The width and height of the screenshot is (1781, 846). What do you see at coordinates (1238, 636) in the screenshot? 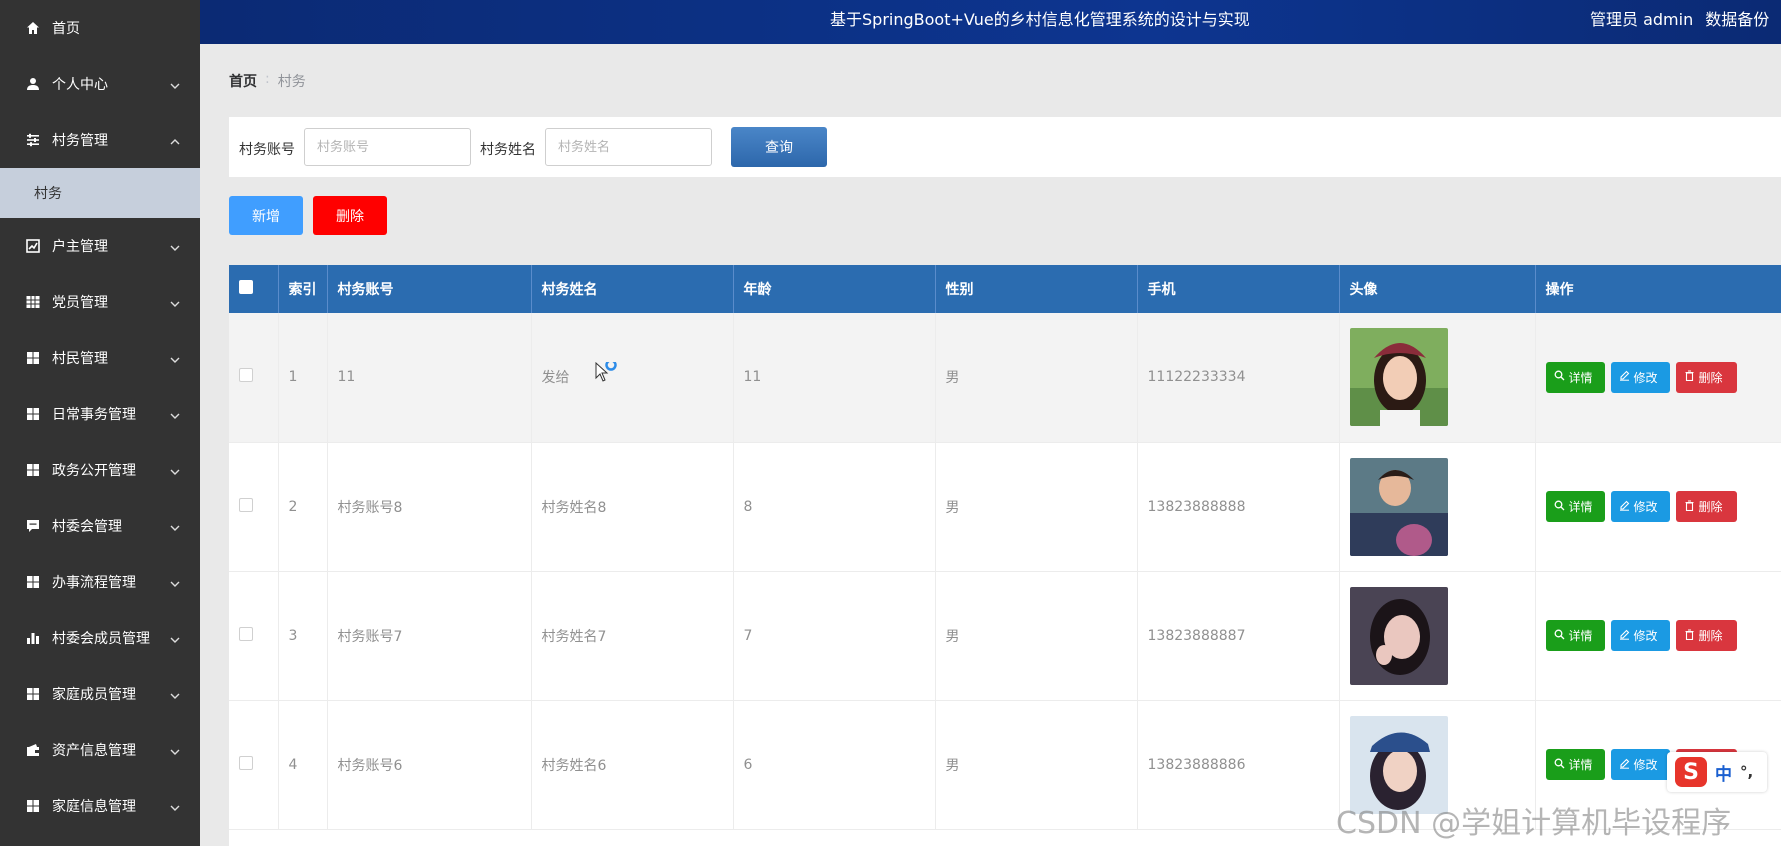
I see `phone-cell: 13823888887` at bounding box center [1238, 636].